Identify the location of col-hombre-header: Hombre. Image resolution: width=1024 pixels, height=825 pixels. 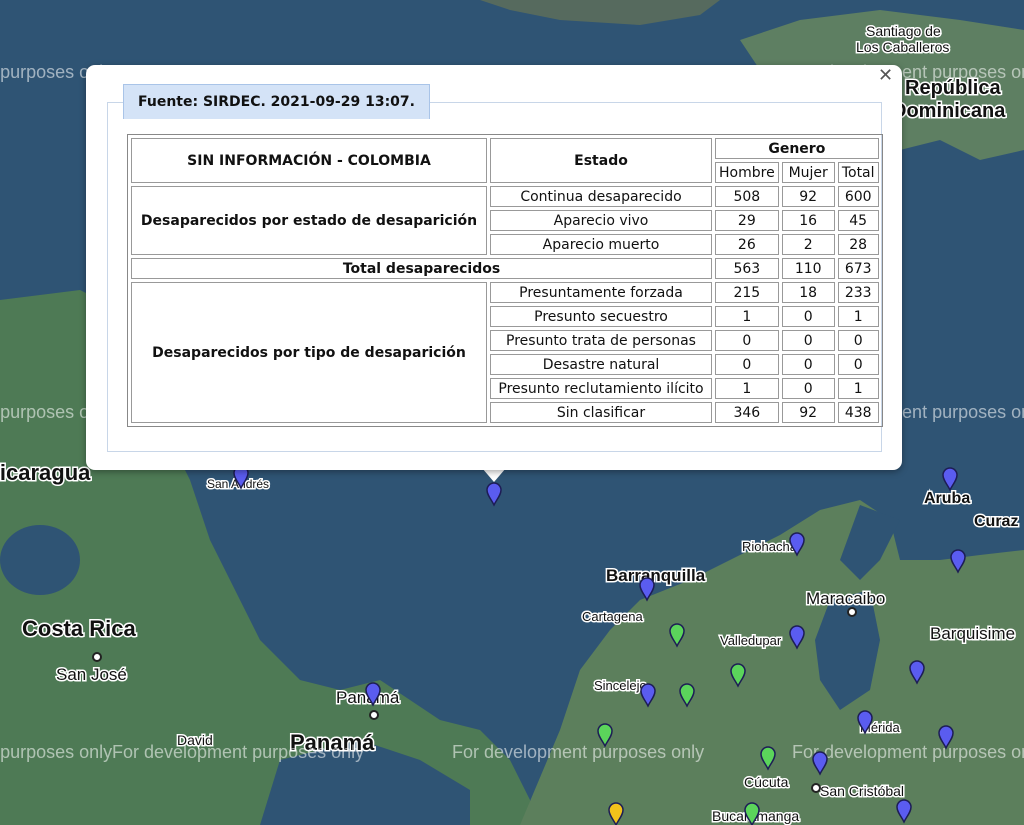
(747, 172).